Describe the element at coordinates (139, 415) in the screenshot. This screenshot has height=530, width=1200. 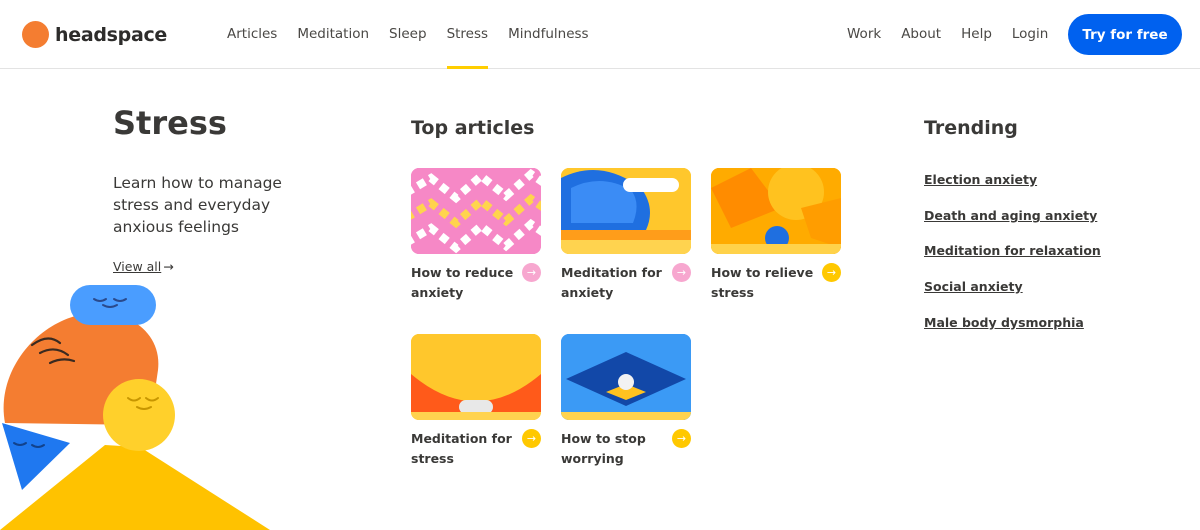
I see `yellow-circle-character` at that location.